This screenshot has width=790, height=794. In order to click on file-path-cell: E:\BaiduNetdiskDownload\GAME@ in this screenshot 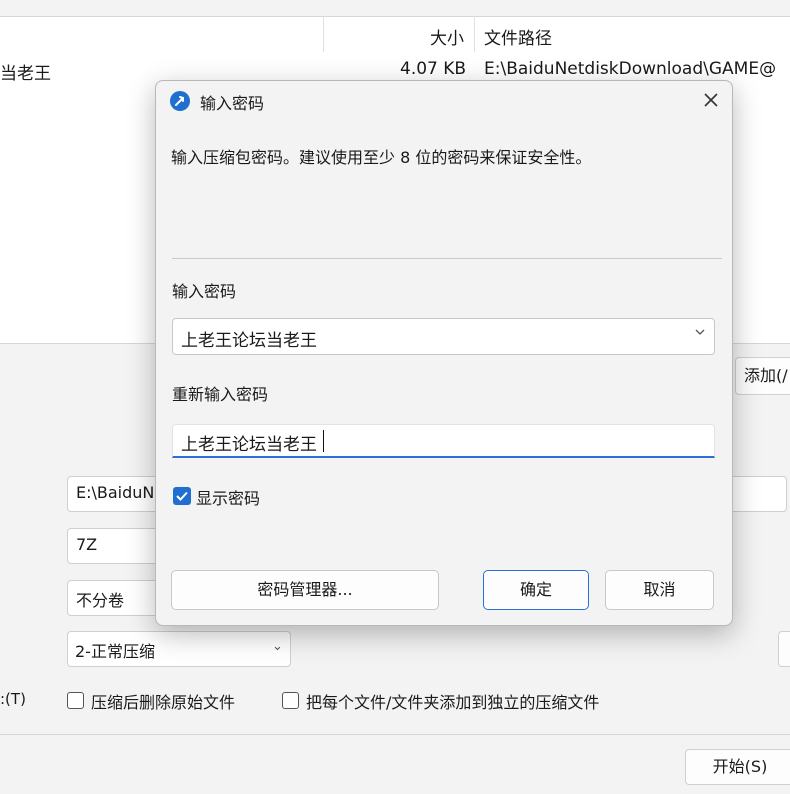, I will do `click(630, 69)`.